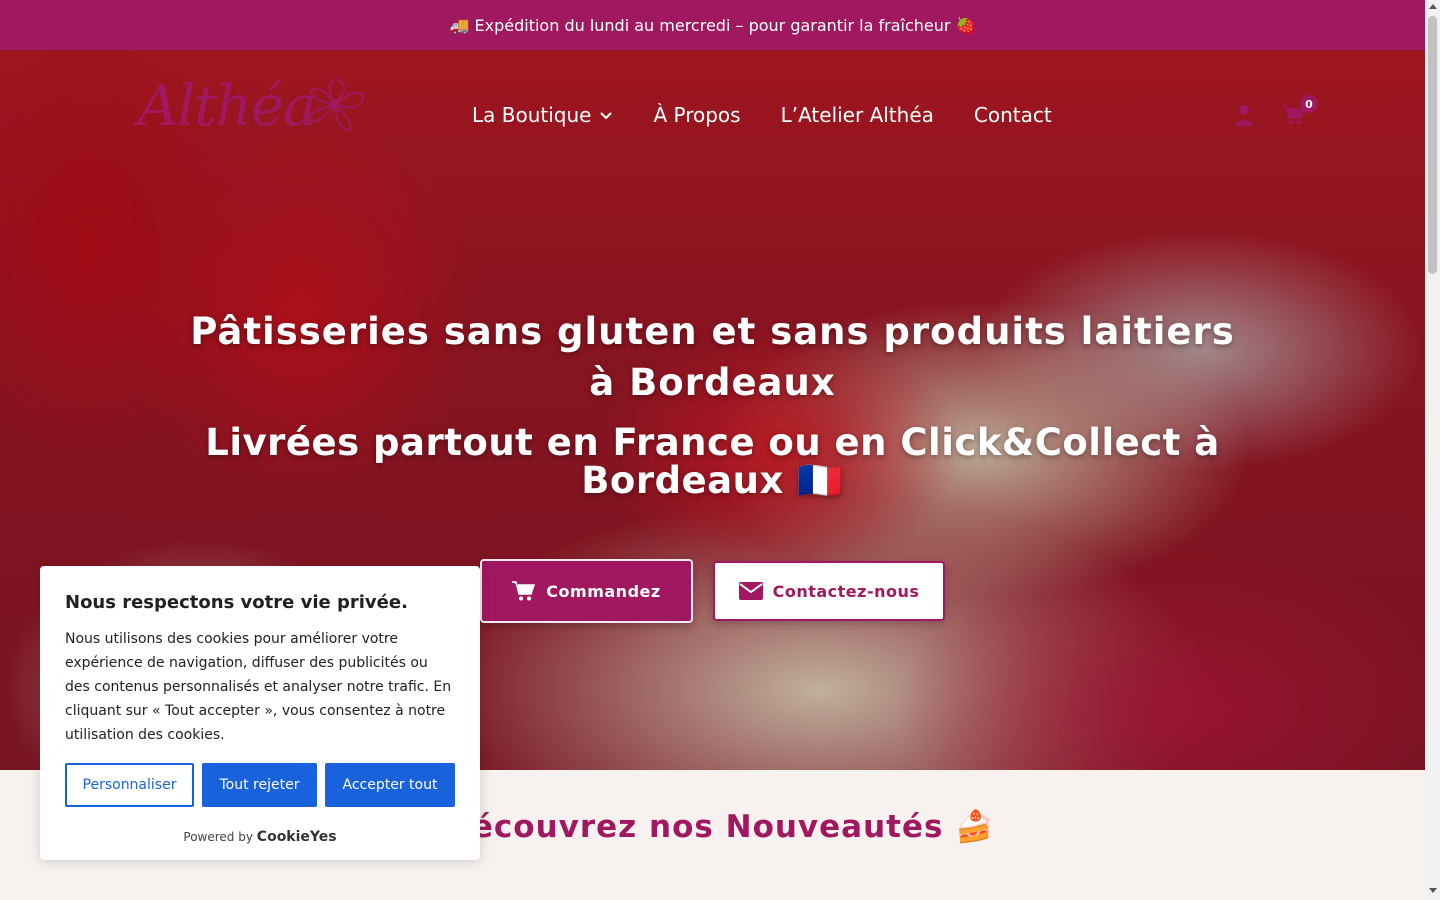 Image resolution: width=1440 pixels, height=900 pixels. I want to click on shopping-cart-icon, so click(524, 591).